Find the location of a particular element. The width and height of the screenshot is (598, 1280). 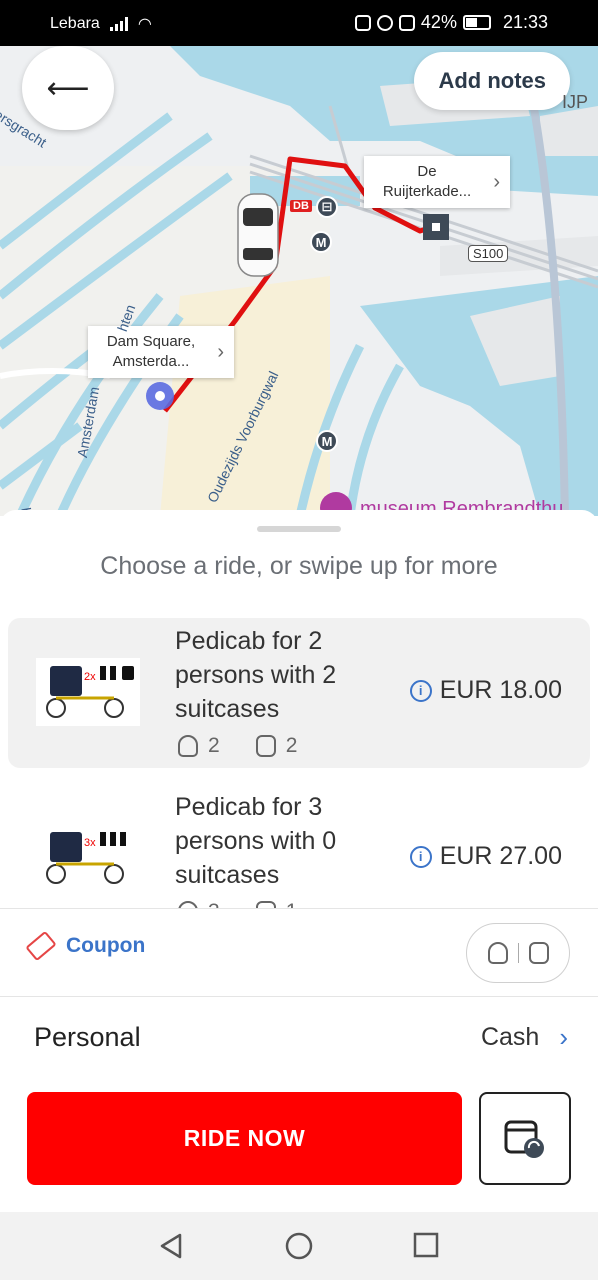

payment-profile: Personal is located at coordinates (87, 1037).